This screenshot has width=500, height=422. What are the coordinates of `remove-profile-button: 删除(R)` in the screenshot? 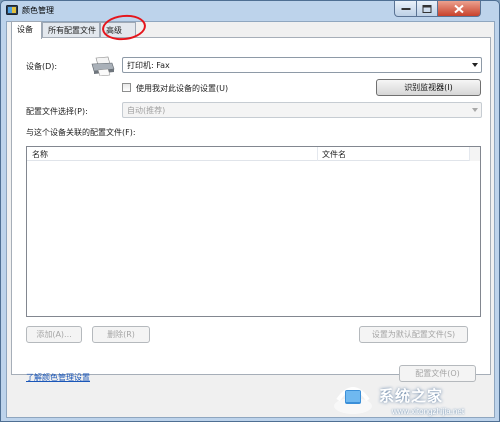 It's located at (121, 334).